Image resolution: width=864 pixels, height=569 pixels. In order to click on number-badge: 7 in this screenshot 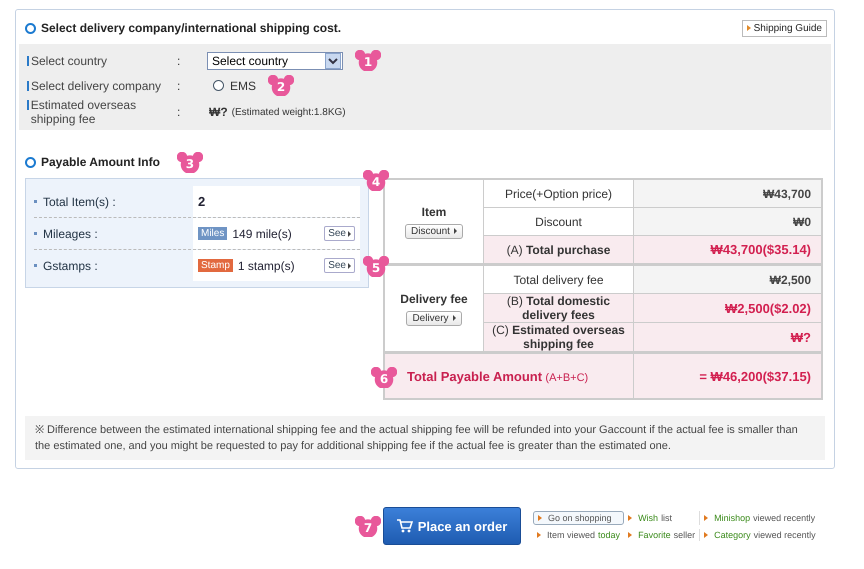, I will do `click(368, 526)`.